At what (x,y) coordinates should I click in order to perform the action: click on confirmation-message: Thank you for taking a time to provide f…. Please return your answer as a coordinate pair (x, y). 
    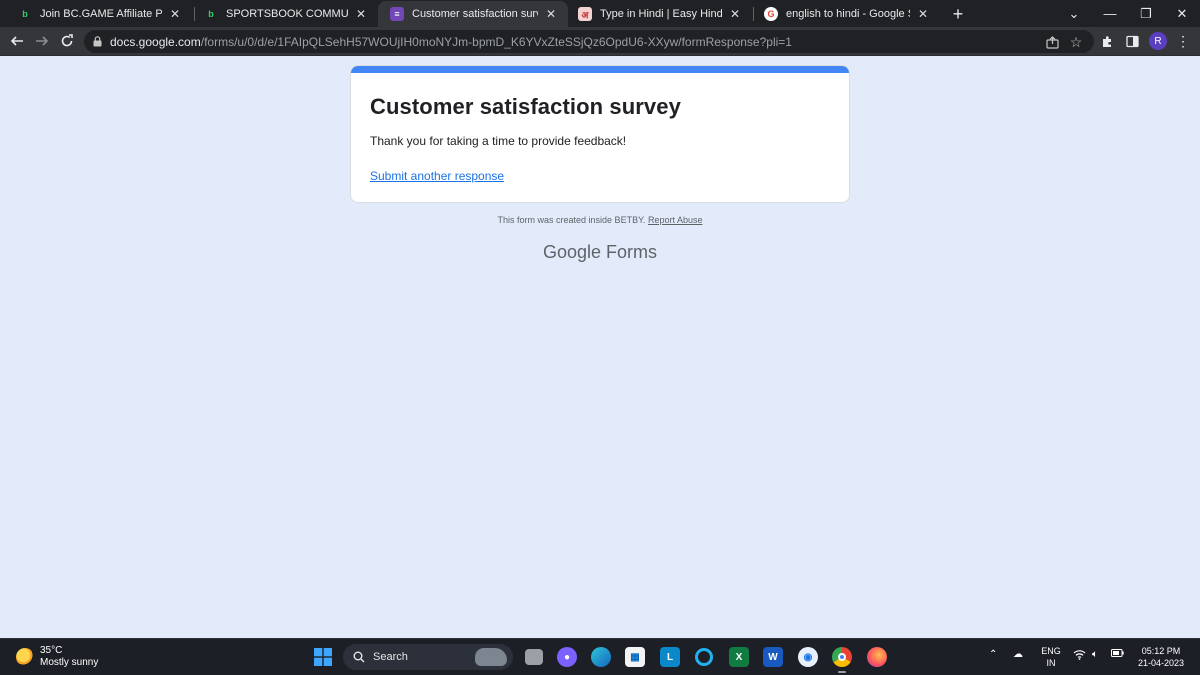
    Looking at the image, I should click on (498, 141).